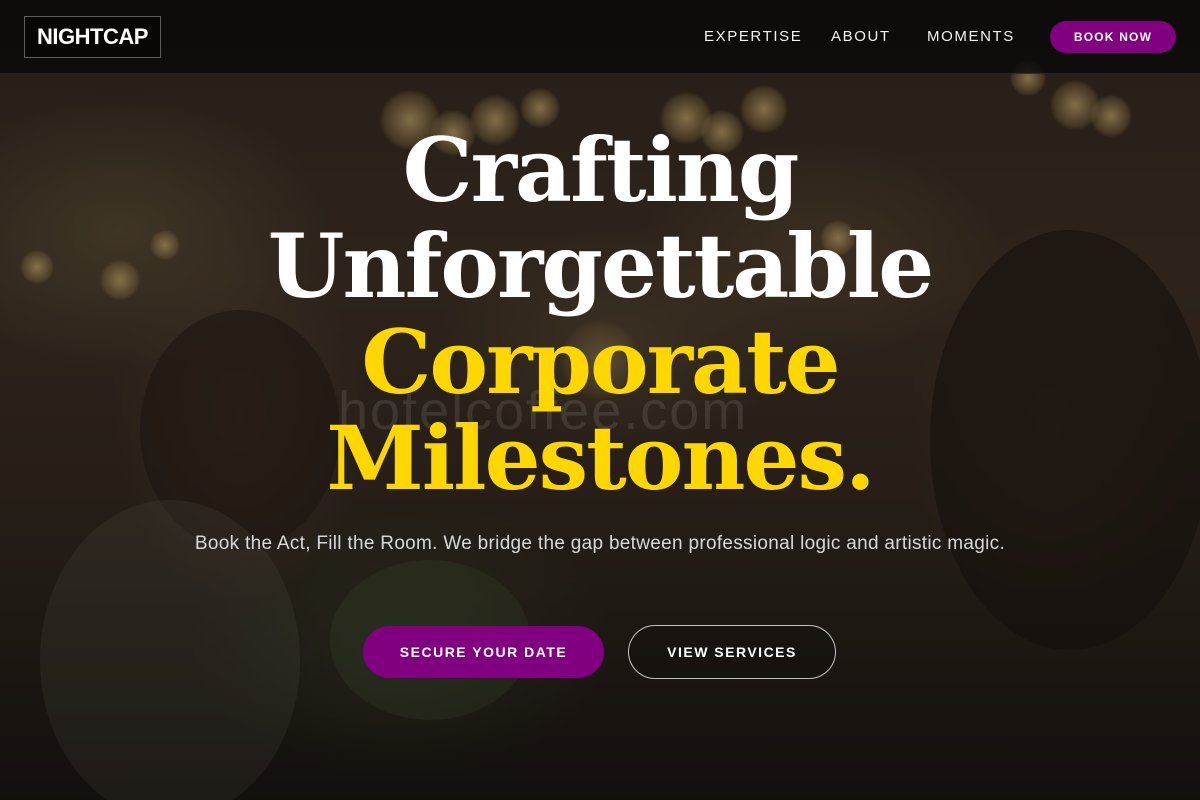 This screenshot has height=800, width=1200. I want to click on nav-link-moments: MOMENTS, so click(971, 36).